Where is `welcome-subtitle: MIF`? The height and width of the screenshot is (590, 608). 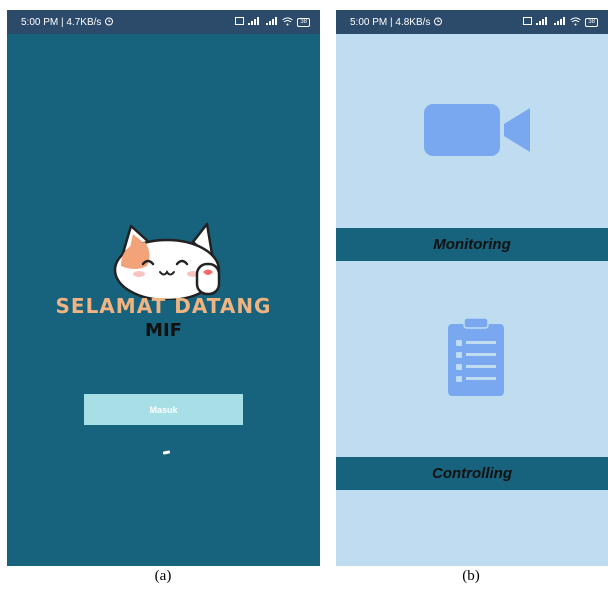 welcome-subtitle: MIF is located at coordinates (163, 330).